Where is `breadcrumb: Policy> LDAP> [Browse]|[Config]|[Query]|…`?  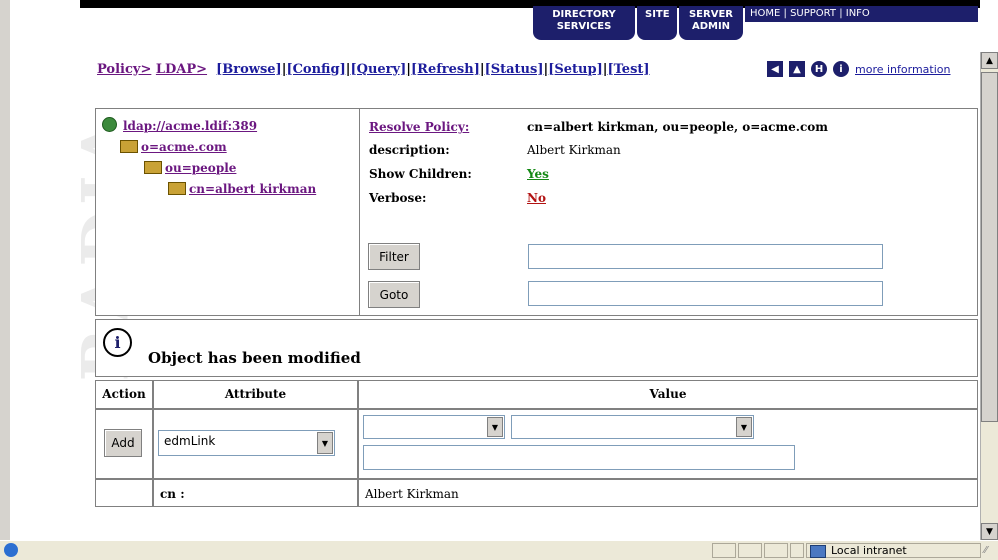
breadcrumb: Policy> LDAP> [Browse]|[Config]|[Query]|… is located at coordinates (373, 69).